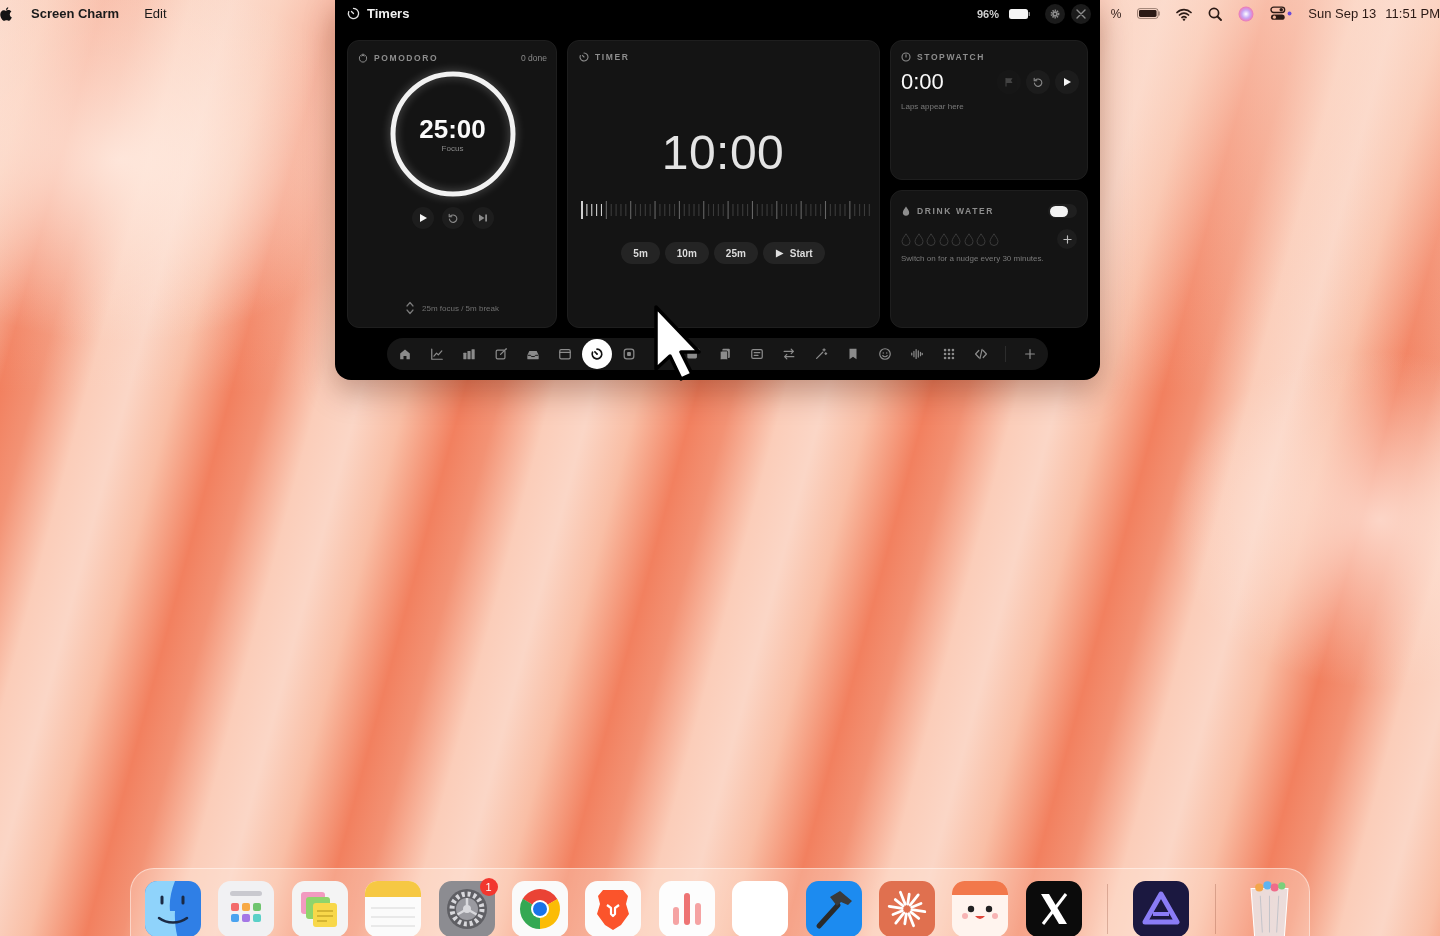 This screenshot has height=936, width=1440. I want to click on line-chart-icon, so click(437, 354).